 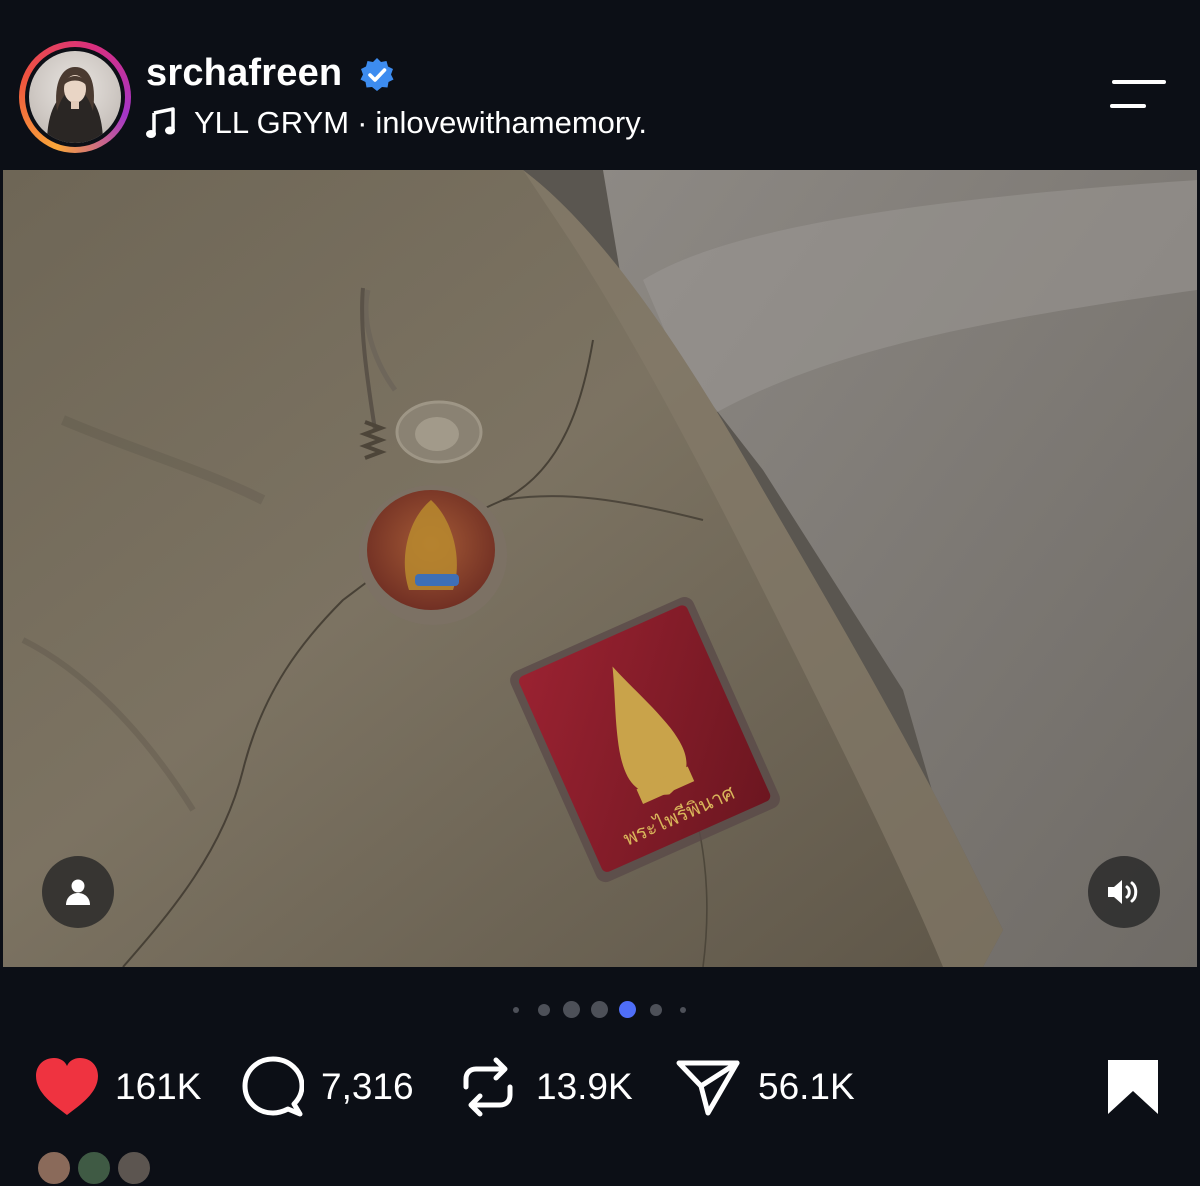 I want to click on audio-toggle-button, so click(x=1124, y=892).